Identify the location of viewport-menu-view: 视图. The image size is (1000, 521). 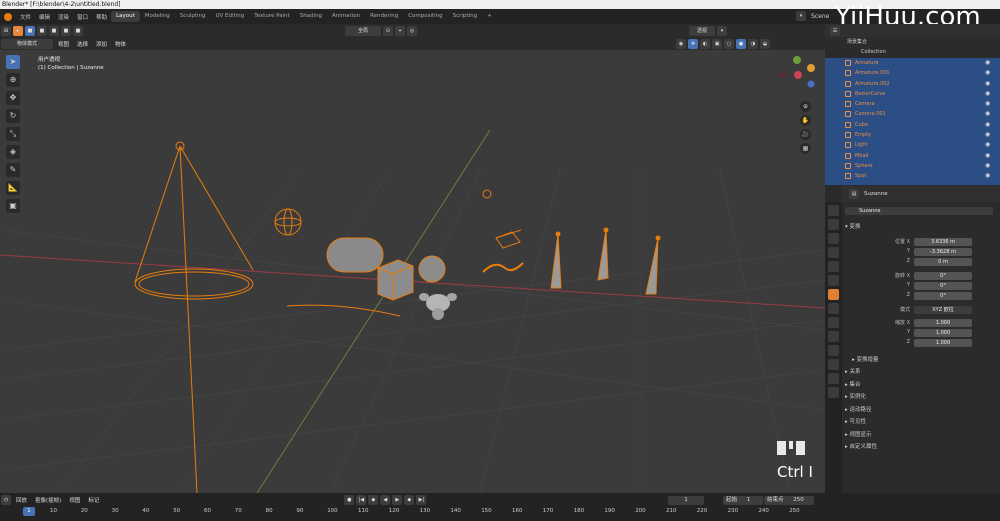
(63, 44).